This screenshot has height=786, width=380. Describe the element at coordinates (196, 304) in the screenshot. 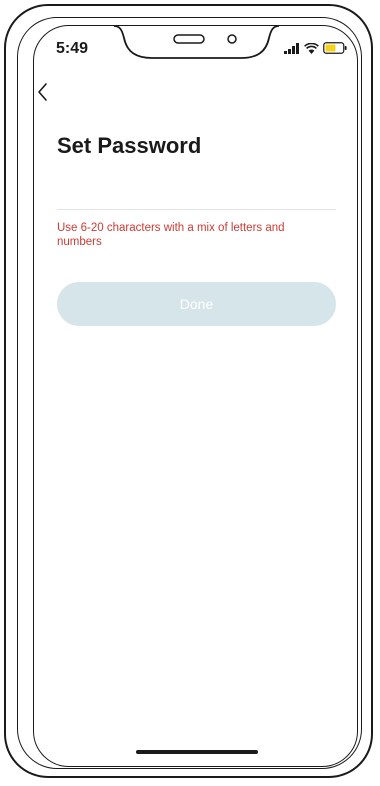

I see `done-button: Done` at that location.